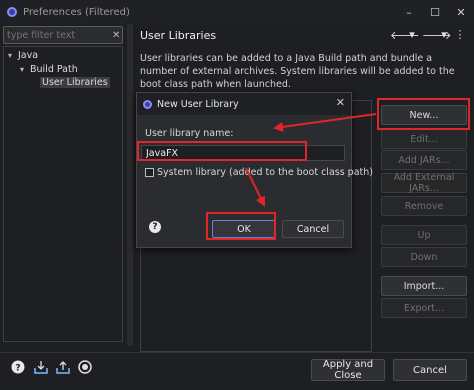 The width and height of the screenshot is (474, 390). Describe the element at coordinates (28, 55) in the screenshot. I see `tree-item-label: Java` at that location.